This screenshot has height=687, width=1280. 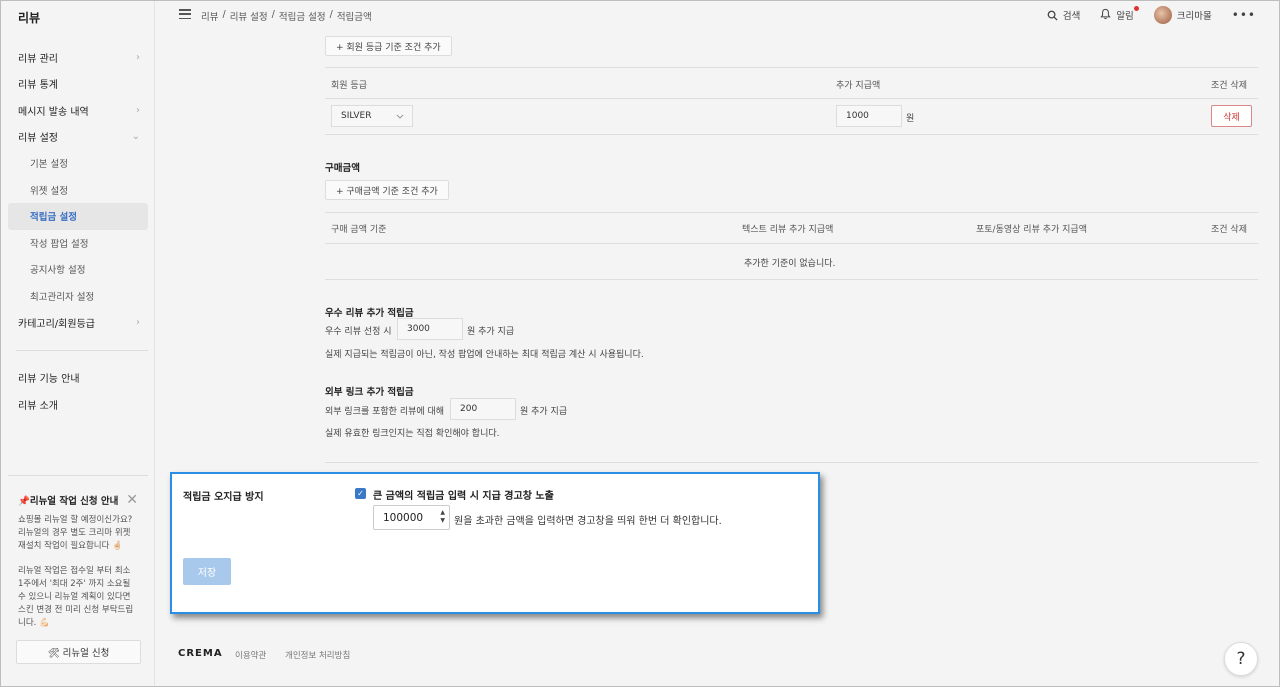 I want to click on overpay-warning-checkbox: ✓, so click(x=360, y=493).